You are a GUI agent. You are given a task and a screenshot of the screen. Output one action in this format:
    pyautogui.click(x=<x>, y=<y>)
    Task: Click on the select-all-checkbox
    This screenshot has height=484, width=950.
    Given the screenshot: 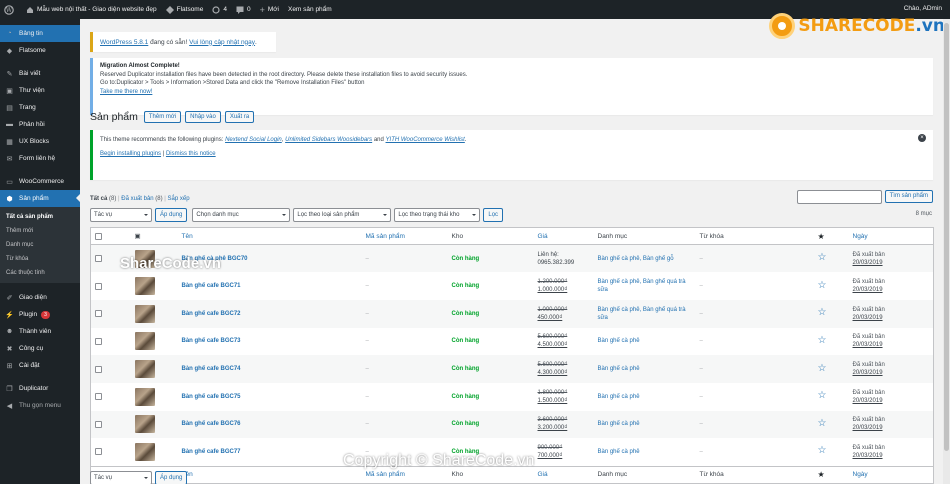 What is the action you would take?
    pyautogui.click(x=98, y=236)
    